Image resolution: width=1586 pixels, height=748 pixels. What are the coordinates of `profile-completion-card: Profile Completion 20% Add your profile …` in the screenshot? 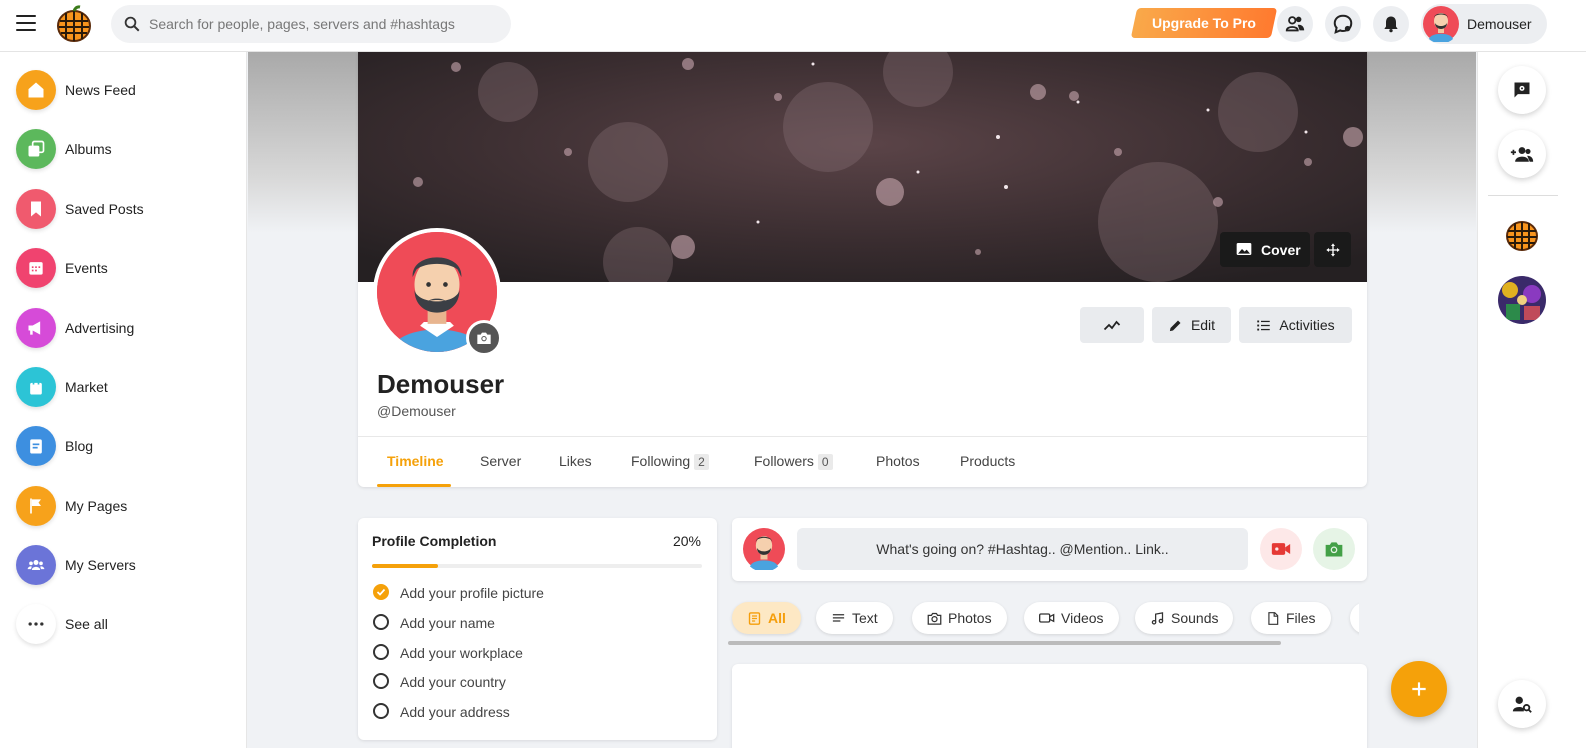 It's located at (537, 629).